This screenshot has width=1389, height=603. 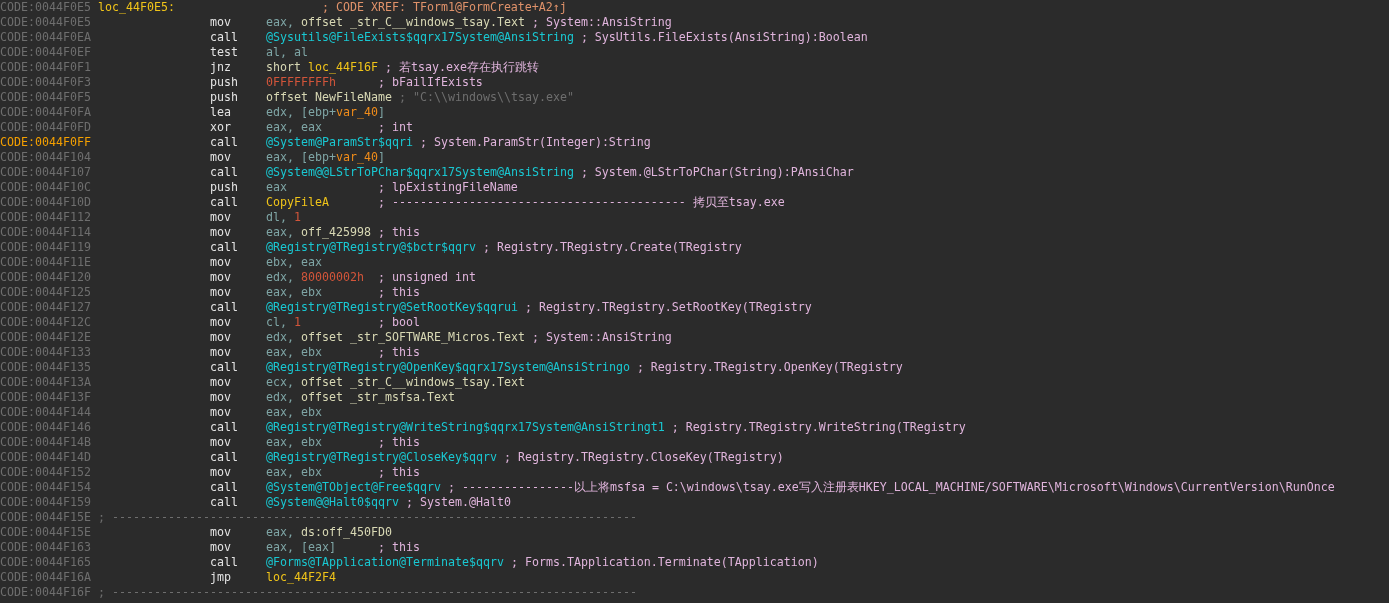 What do you see at coordinates (45, 277) in the screenshot?
I see `address-text: CODE:0044F120` at bounding box center [45, 277].